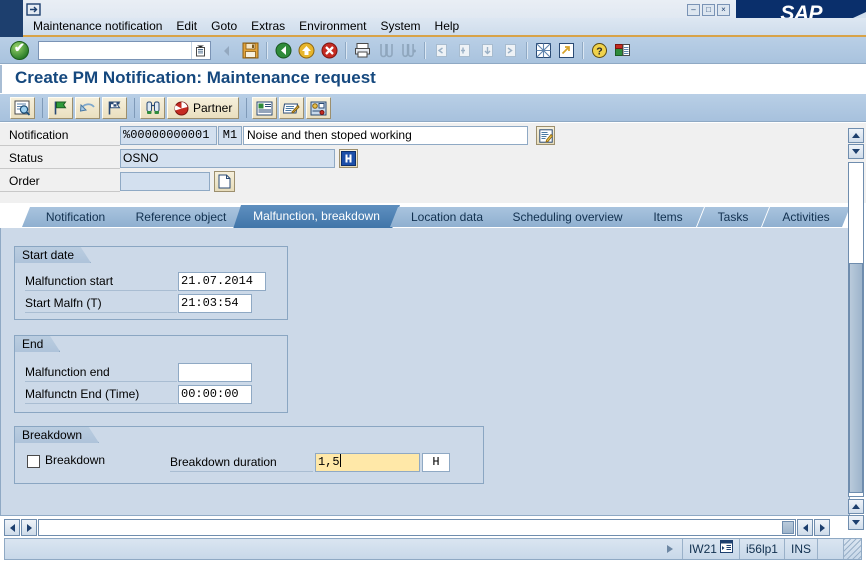 This screenshot has width=866, height=569. What do you see at coordinates (165, 181) in the screenshot?
I see `order-field` at bounding box center [165, 181].